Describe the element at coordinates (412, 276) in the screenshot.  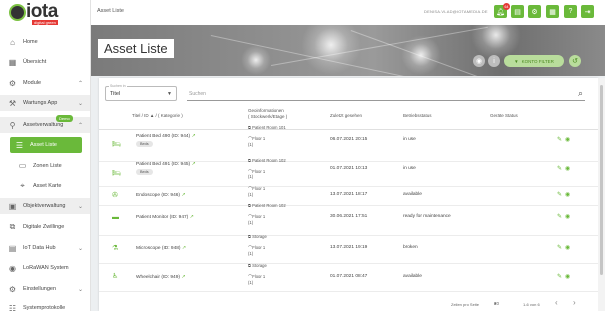
I see `operating-status: available` at that location.